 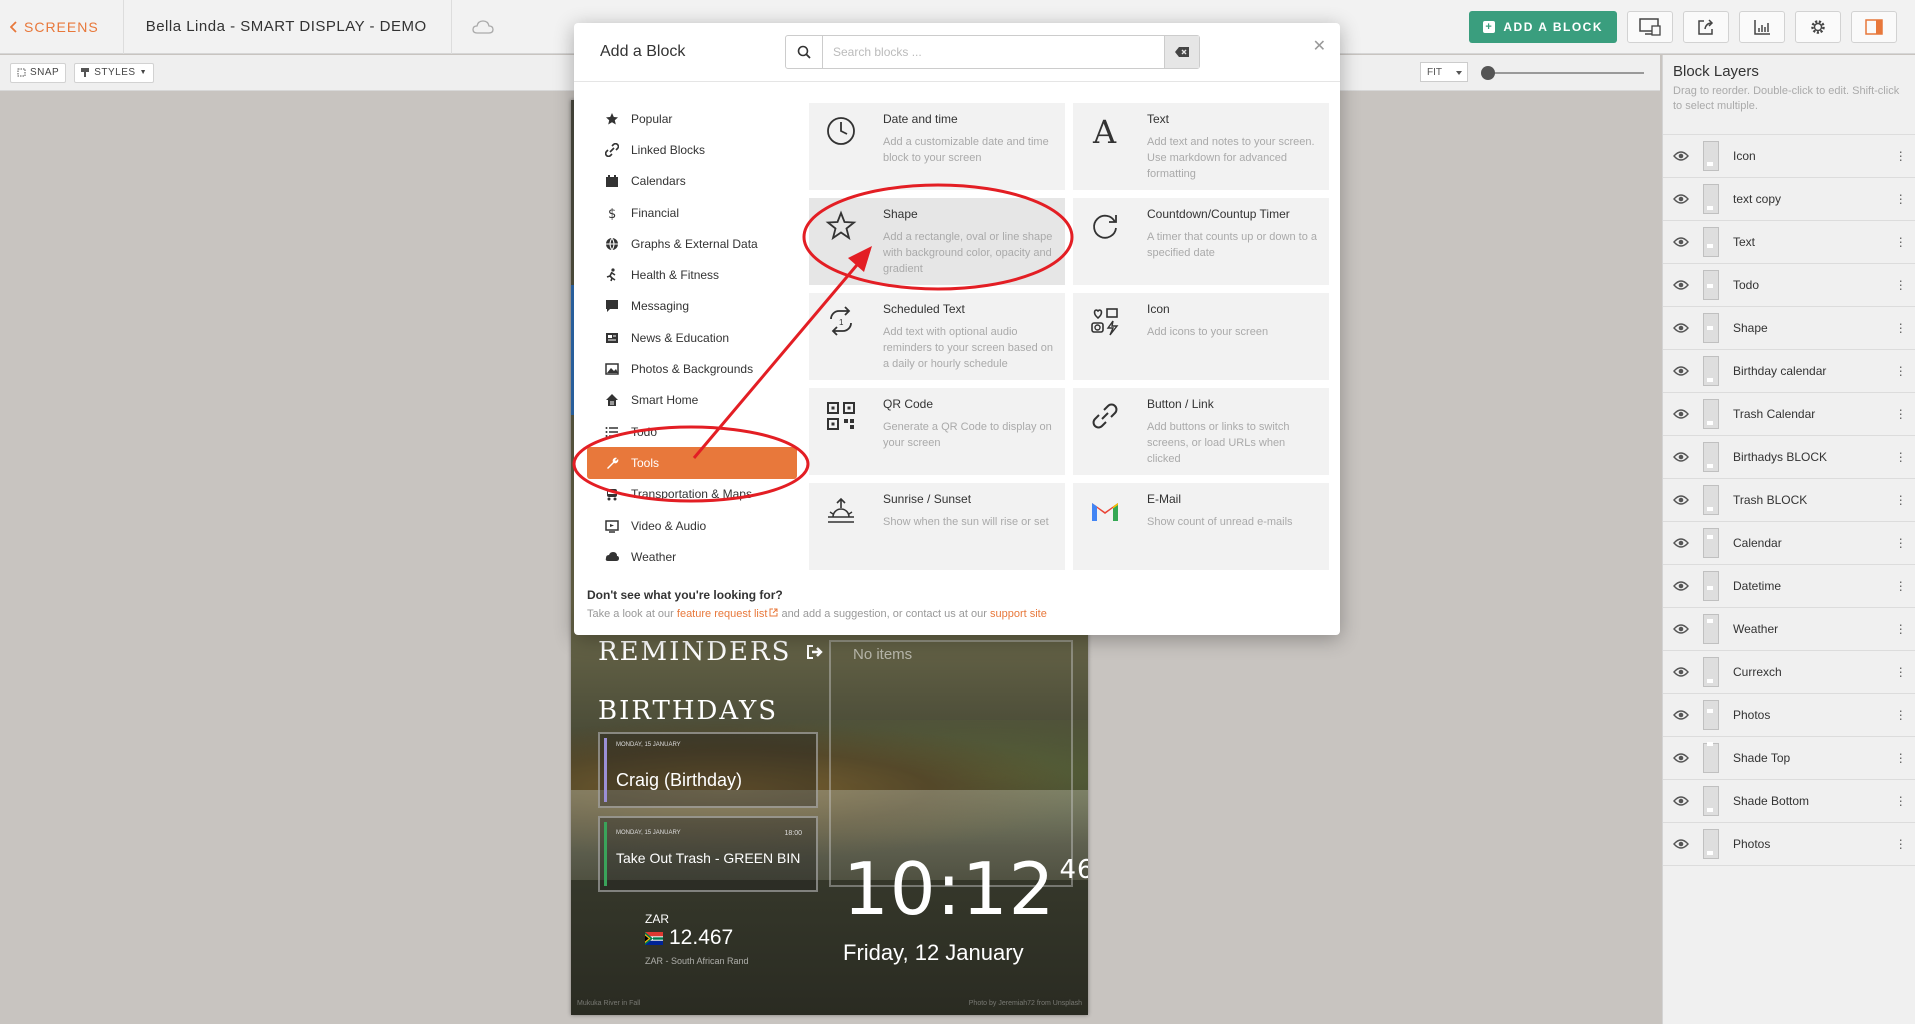 What do you see at coordinates (692, 494) in the screenshot?
I see `category-transportation-maps: Transportation & Maps` at bounding box center [692, 494].